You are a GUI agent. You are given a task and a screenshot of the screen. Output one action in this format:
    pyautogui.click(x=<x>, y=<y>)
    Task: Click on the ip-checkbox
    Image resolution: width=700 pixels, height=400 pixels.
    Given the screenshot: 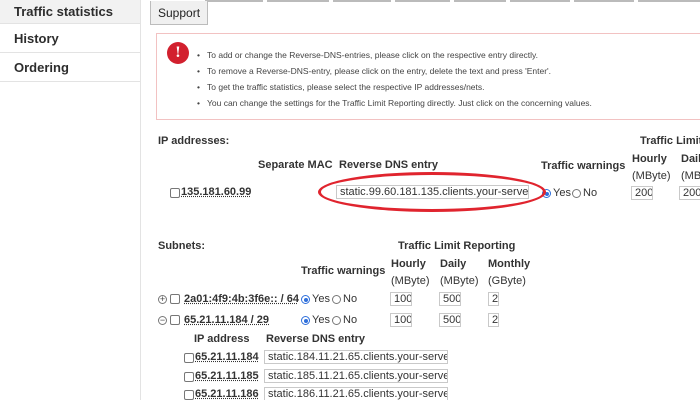 What is the action you would take?
    pyautogui.click(x=175, y=193)
    